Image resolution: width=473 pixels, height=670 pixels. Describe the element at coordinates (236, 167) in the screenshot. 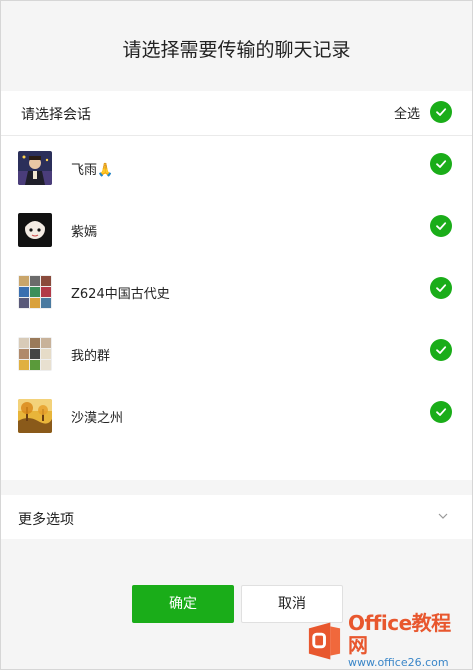

I see `conversation-item: 飞雨🙏` at that location.